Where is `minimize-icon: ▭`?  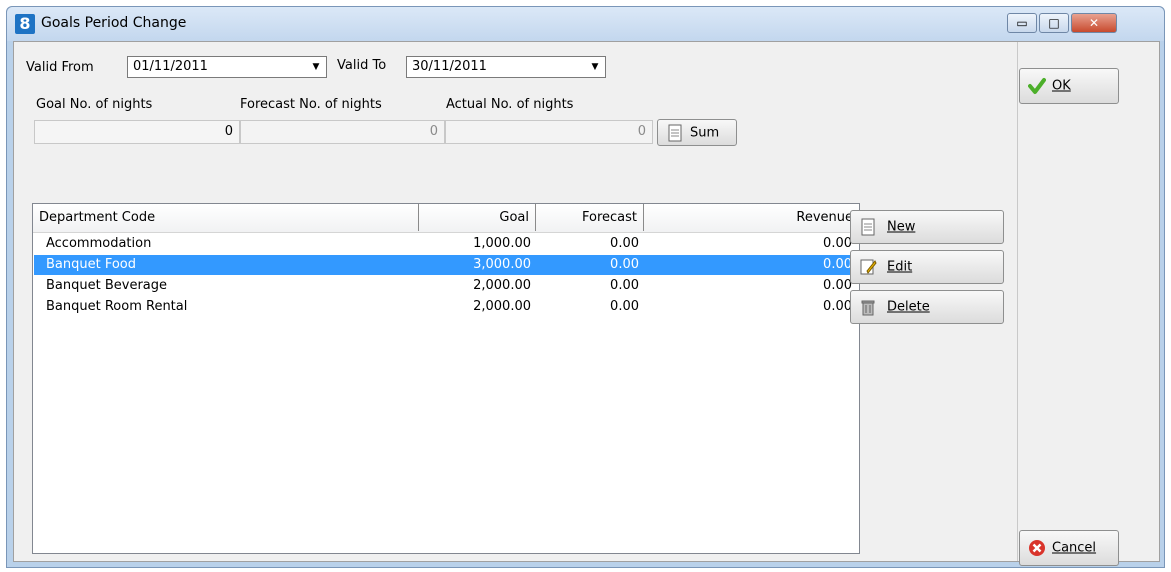 minimize-icon: ▭ is located at coordinates (1022, 23).